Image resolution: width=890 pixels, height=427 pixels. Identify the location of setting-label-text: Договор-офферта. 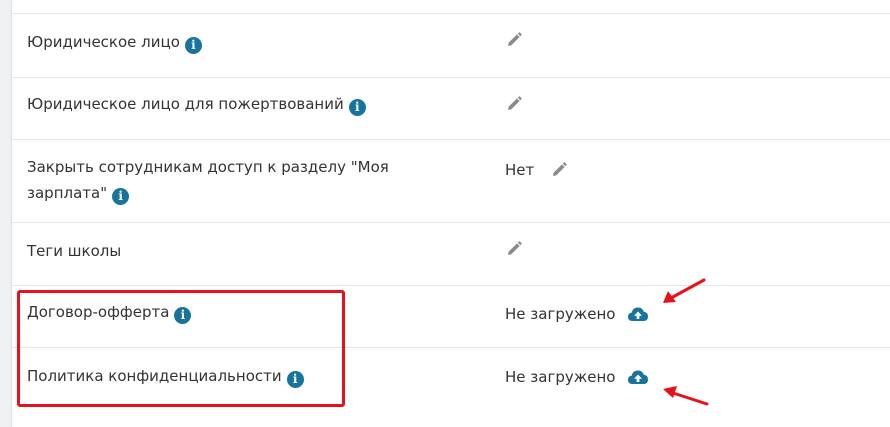
(98, 312).